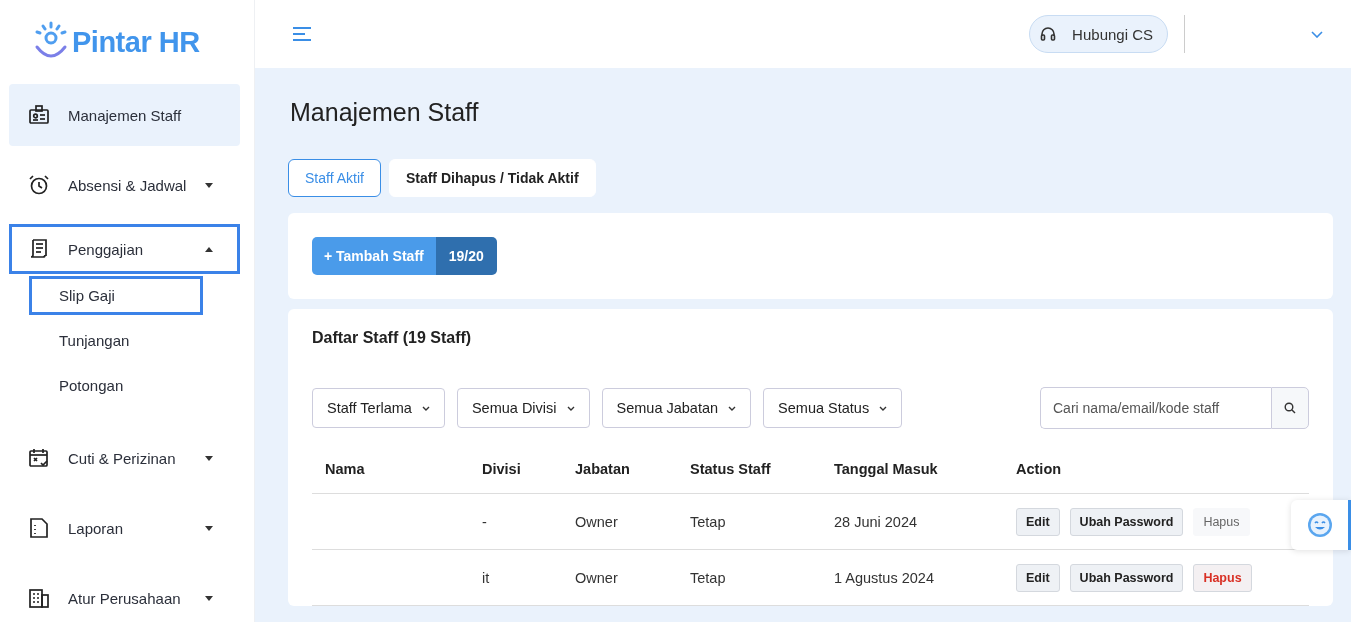  I want to click on table-cell: it, so click(486, 577).